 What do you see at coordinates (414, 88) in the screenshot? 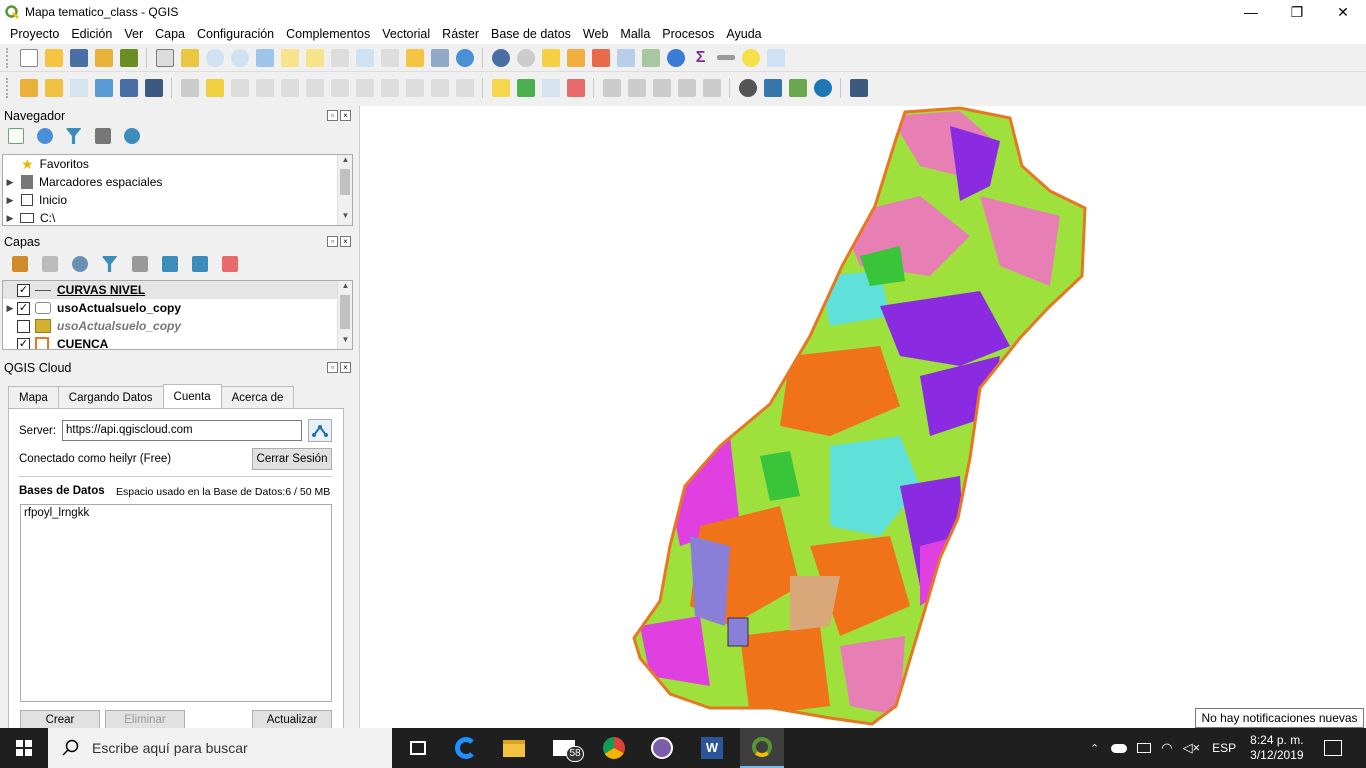
I see `paste-features-icon` at bounding box center [414, 88].